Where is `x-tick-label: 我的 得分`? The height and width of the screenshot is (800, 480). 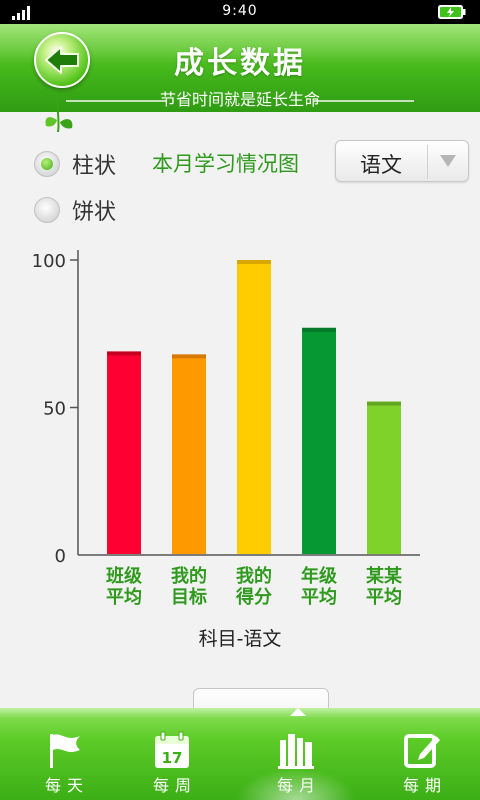
x-tick-label: 我的 得分 is located at coordinates (254, 587).